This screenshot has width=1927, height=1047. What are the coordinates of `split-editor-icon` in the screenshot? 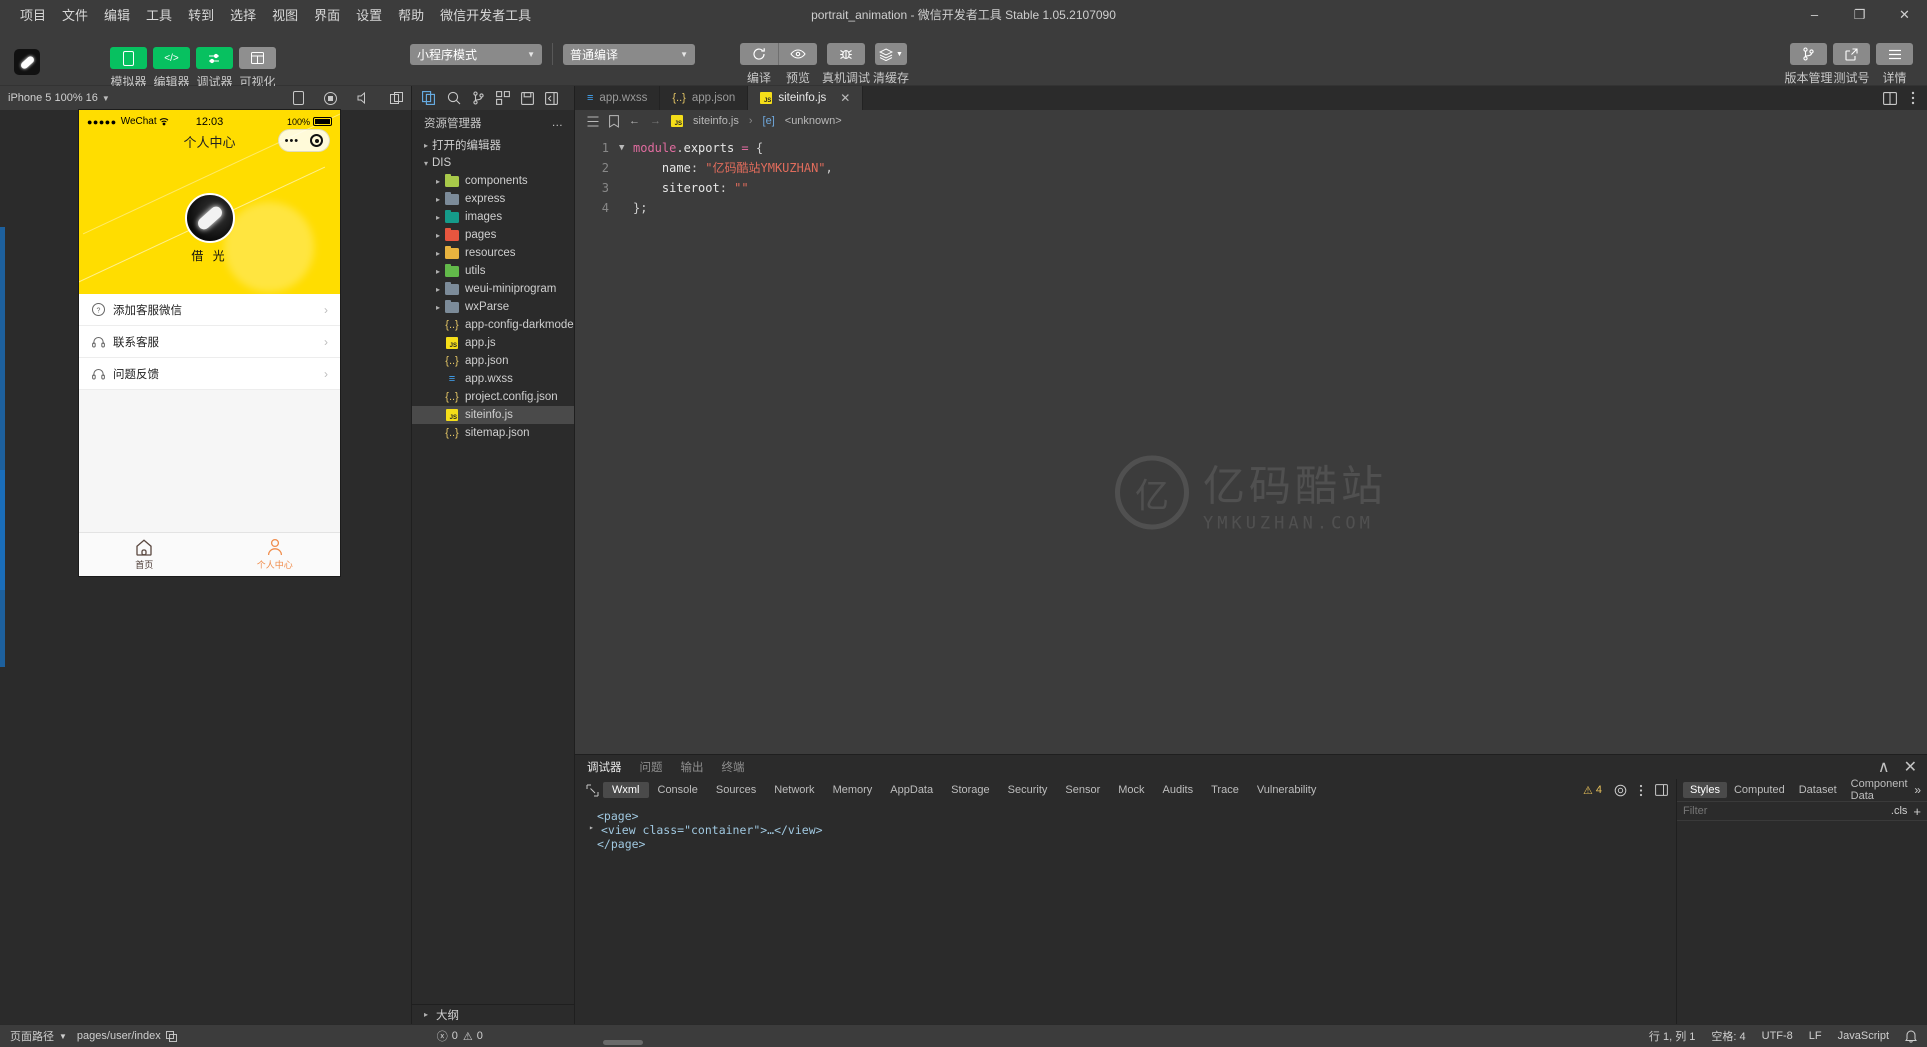 It's located at (1890, 98).